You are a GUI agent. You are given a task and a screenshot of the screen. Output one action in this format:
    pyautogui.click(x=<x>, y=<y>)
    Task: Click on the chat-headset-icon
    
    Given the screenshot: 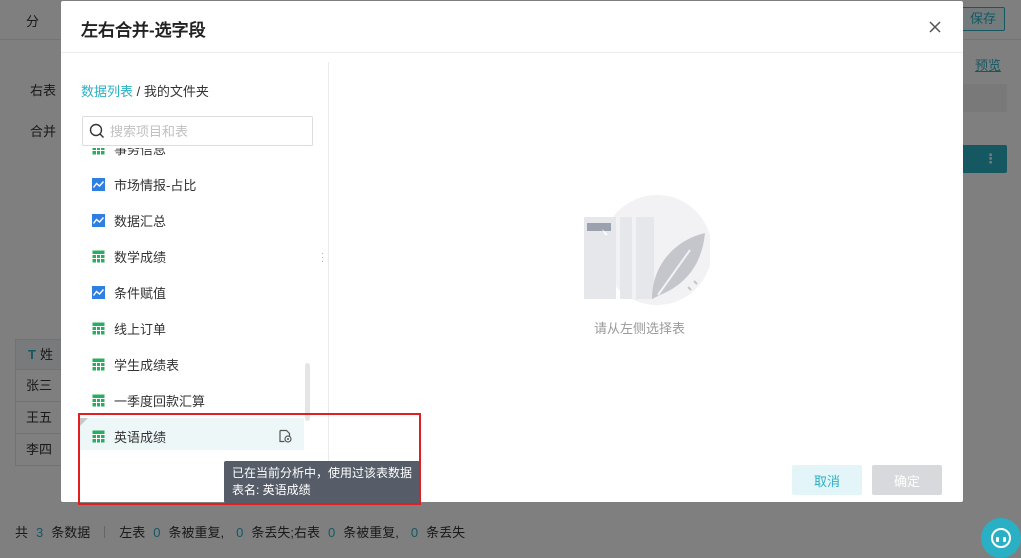 What is the action you would take?
    pyautogui.click(x=1001, y=538)
    